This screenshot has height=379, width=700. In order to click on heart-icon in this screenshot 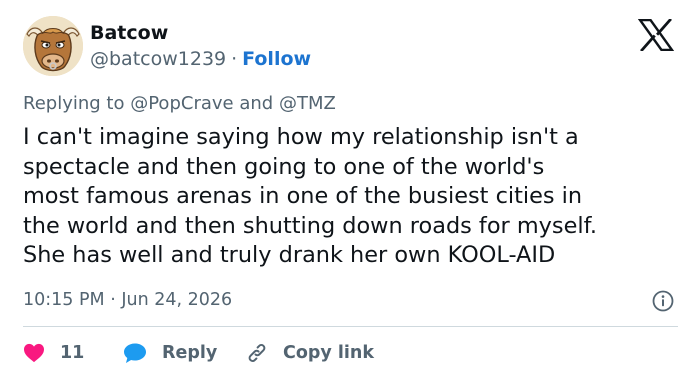, I will do `click(34, 353)`.